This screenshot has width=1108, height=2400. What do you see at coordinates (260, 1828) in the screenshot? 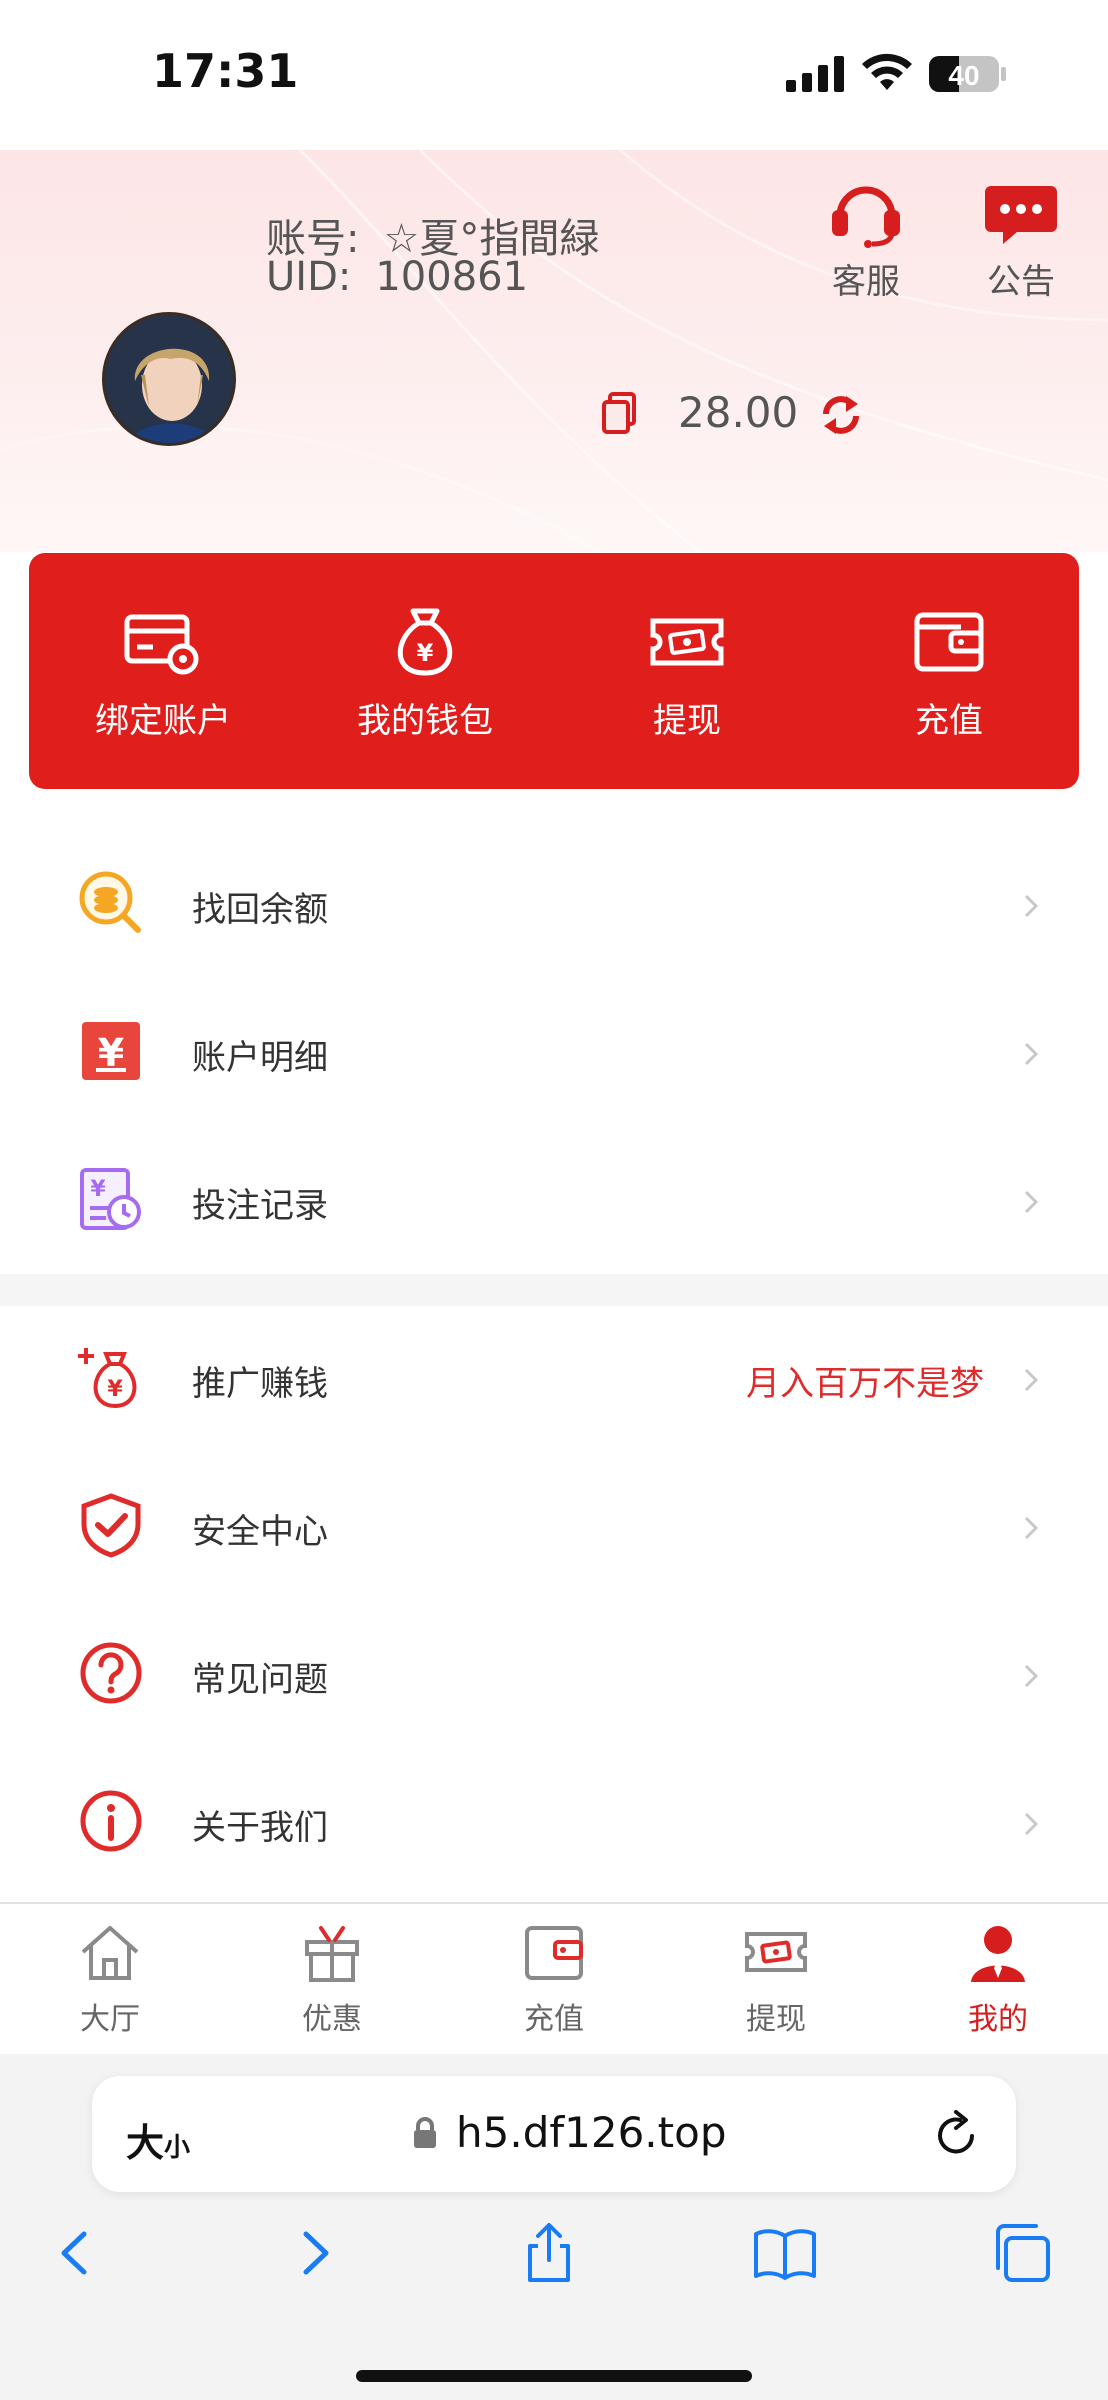
I see `menu-item-label: 关于我们` at bounding box center [260, 1828].